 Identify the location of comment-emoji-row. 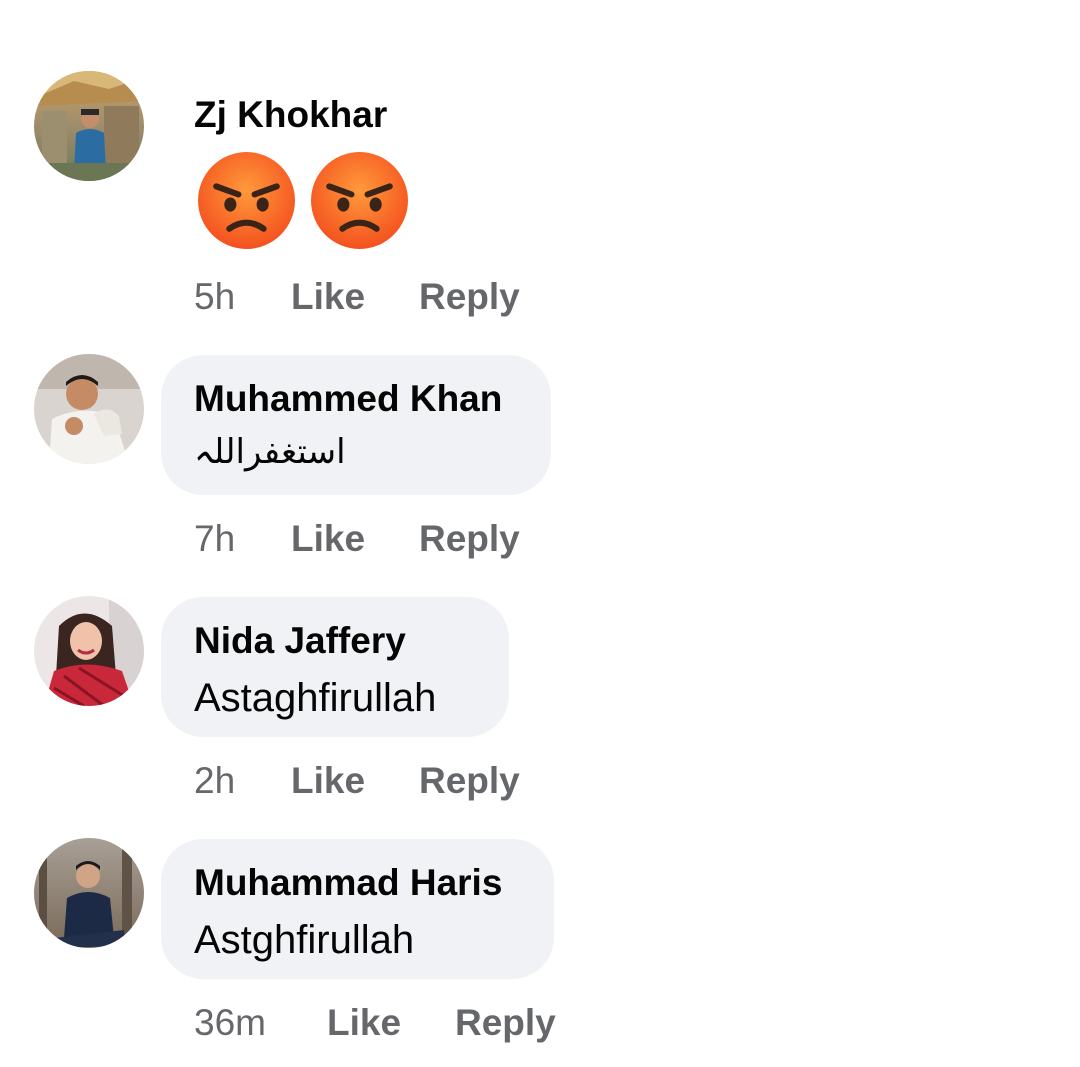
(303, 200).